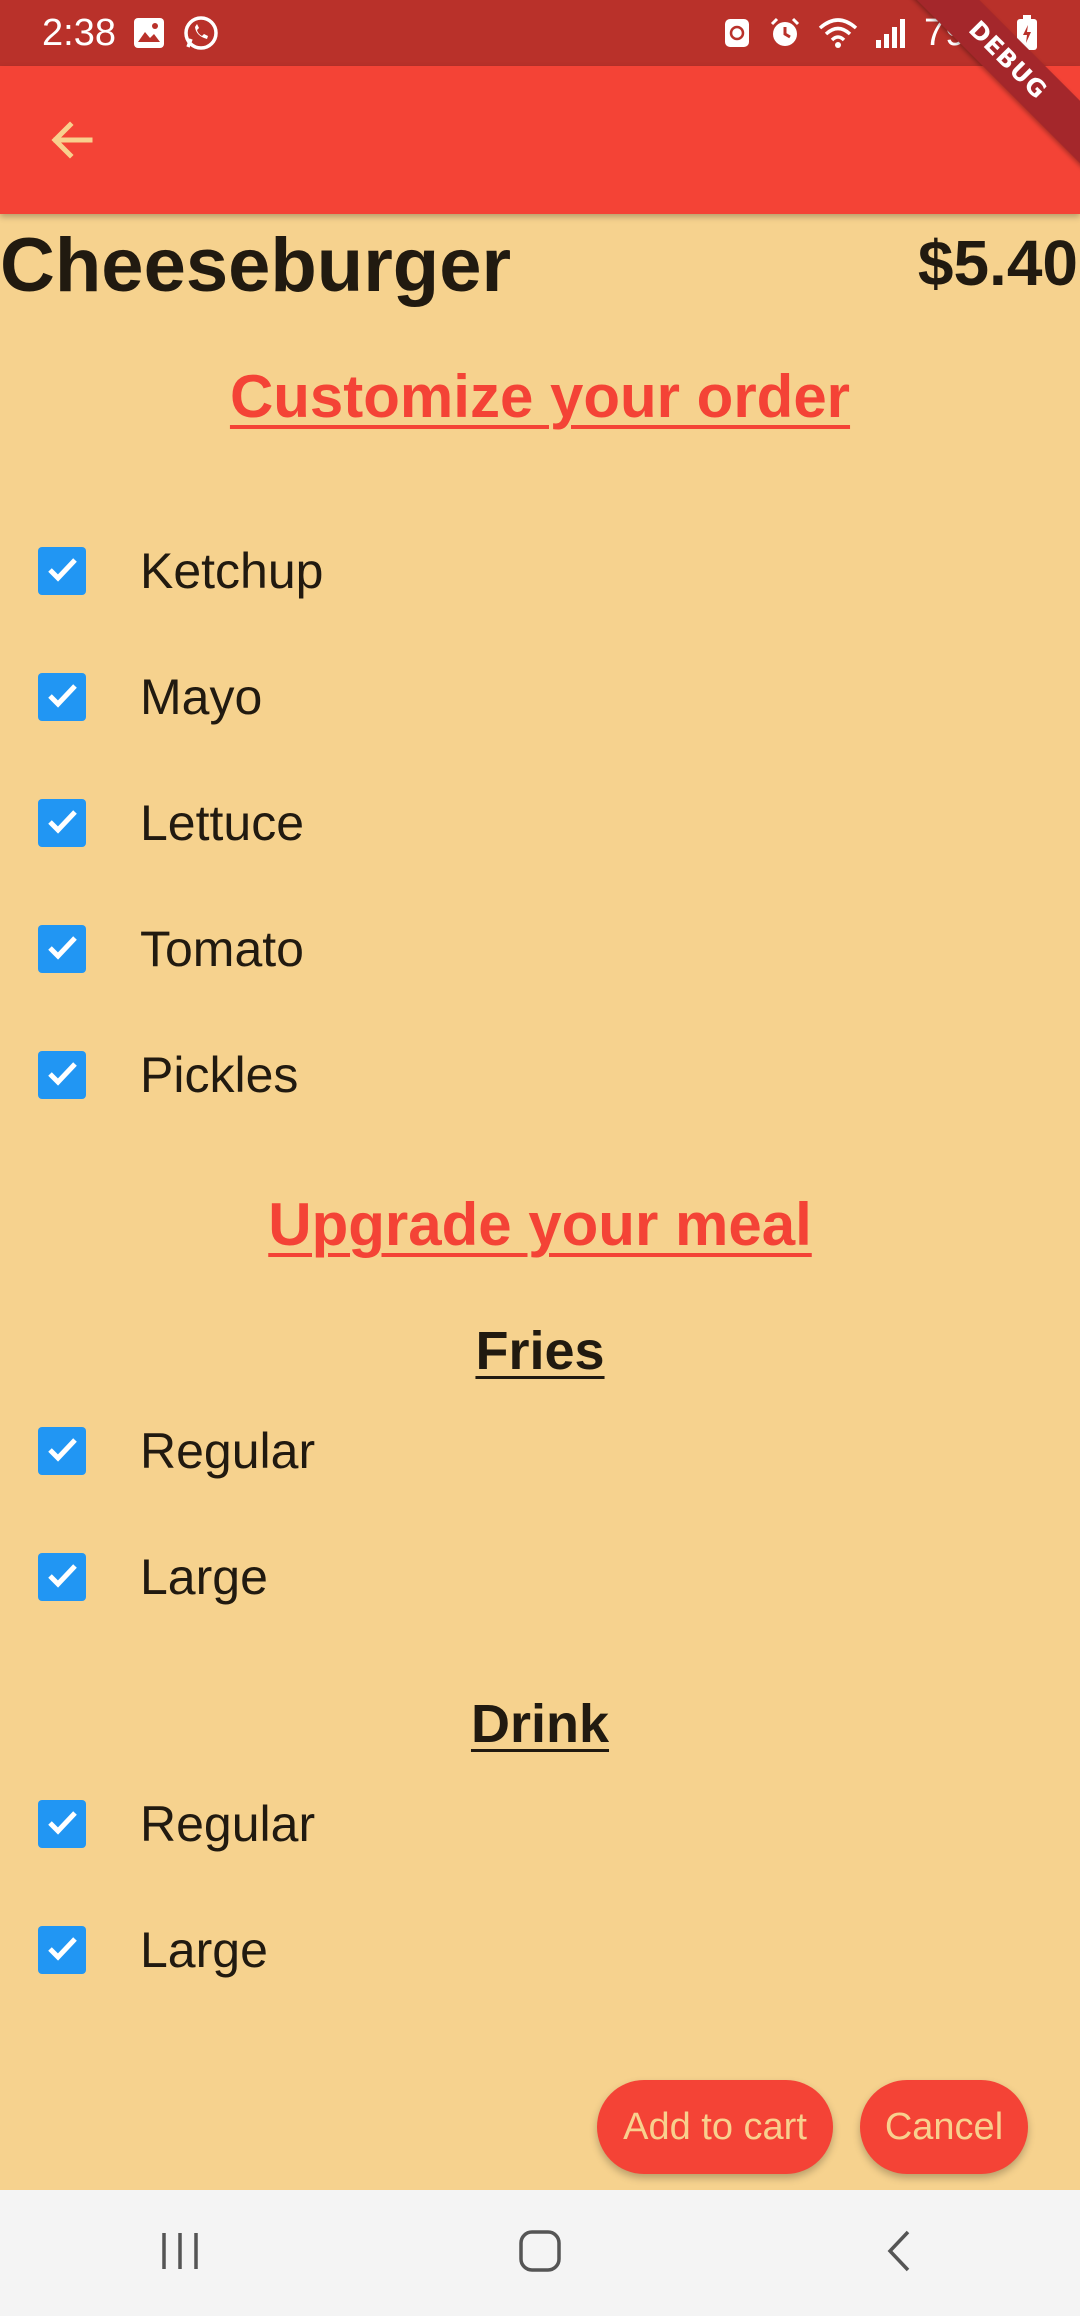 This screenshot has height=2316, width=1080. I want to click on arrow-left-icon, so click(72, 142).